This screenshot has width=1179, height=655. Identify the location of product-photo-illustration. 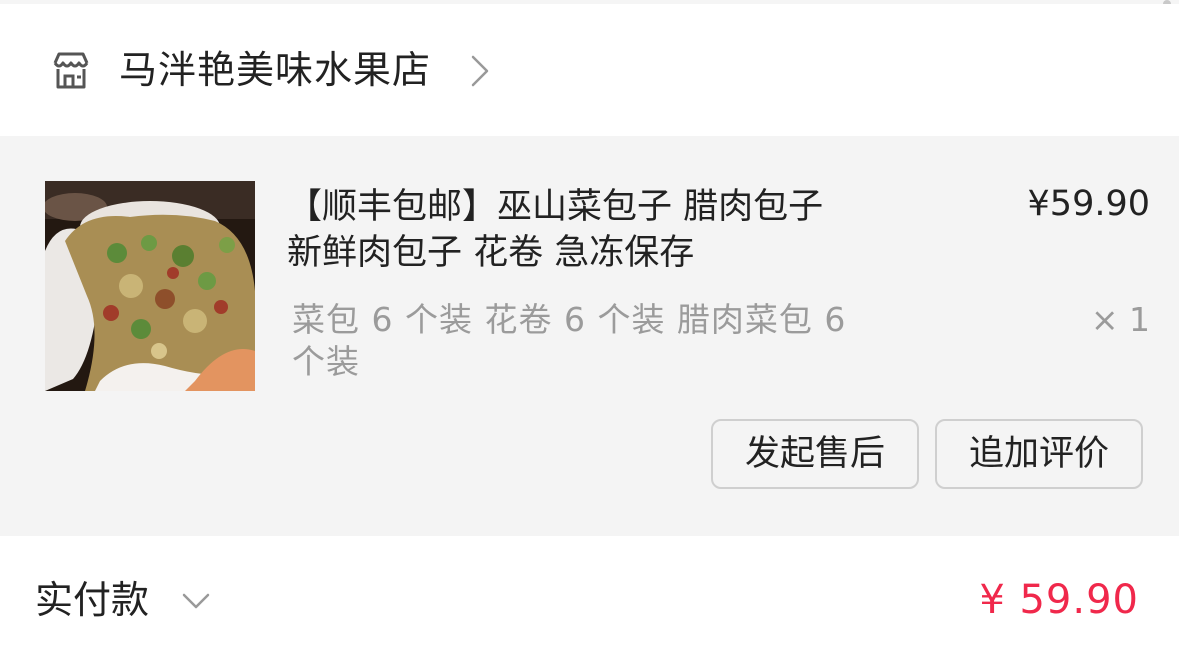
(150, 286).